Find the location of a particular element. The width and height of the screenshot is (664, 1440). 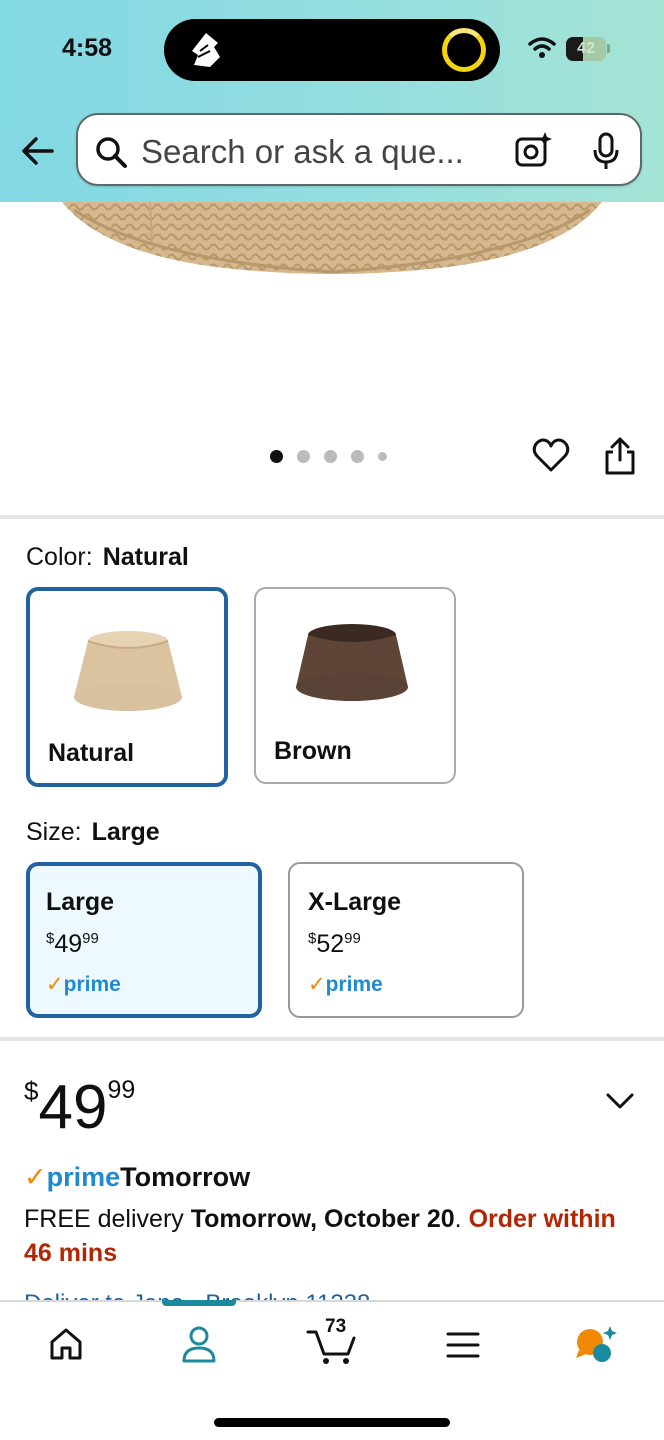

color-swatch-brown: Brown is located at coordinates (355, 685).